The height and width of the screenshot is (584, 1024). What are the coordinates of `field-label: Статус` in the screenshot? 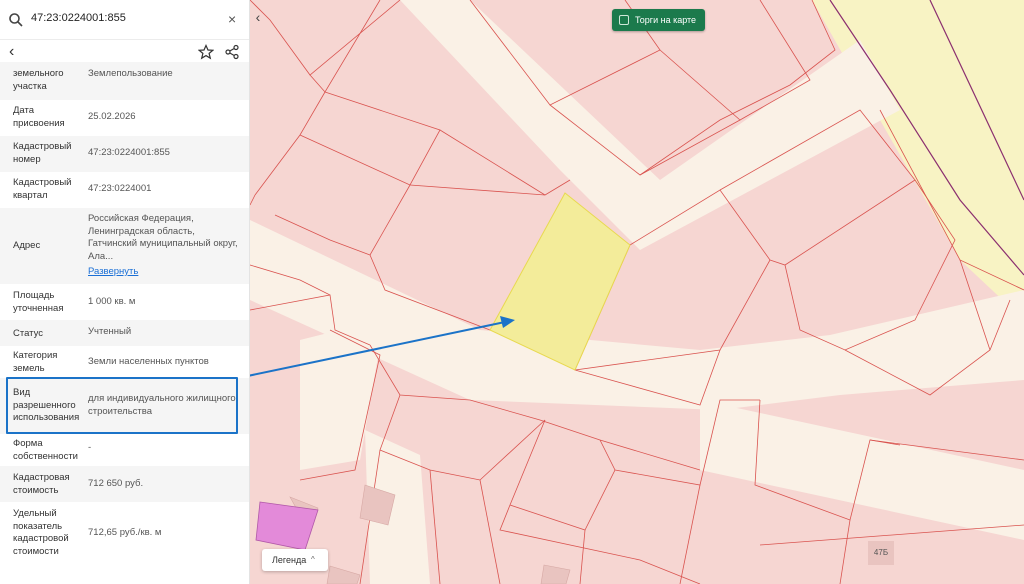 It's located at (28, 333).